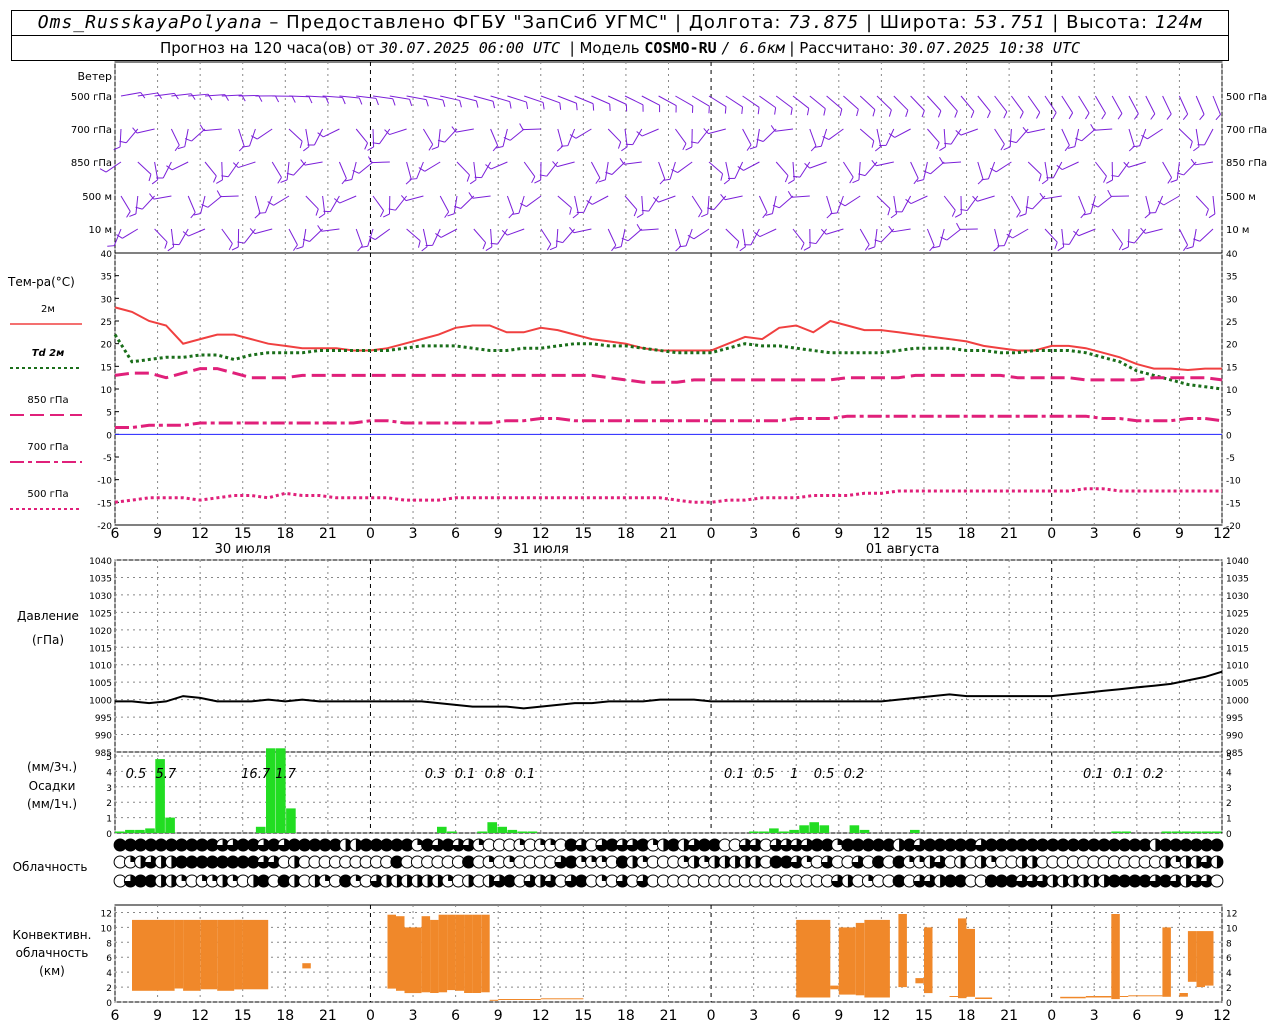 This screenshot has width=1280, height=1024. I want to click on temp-xtick-19: 15, so click(924, 534).